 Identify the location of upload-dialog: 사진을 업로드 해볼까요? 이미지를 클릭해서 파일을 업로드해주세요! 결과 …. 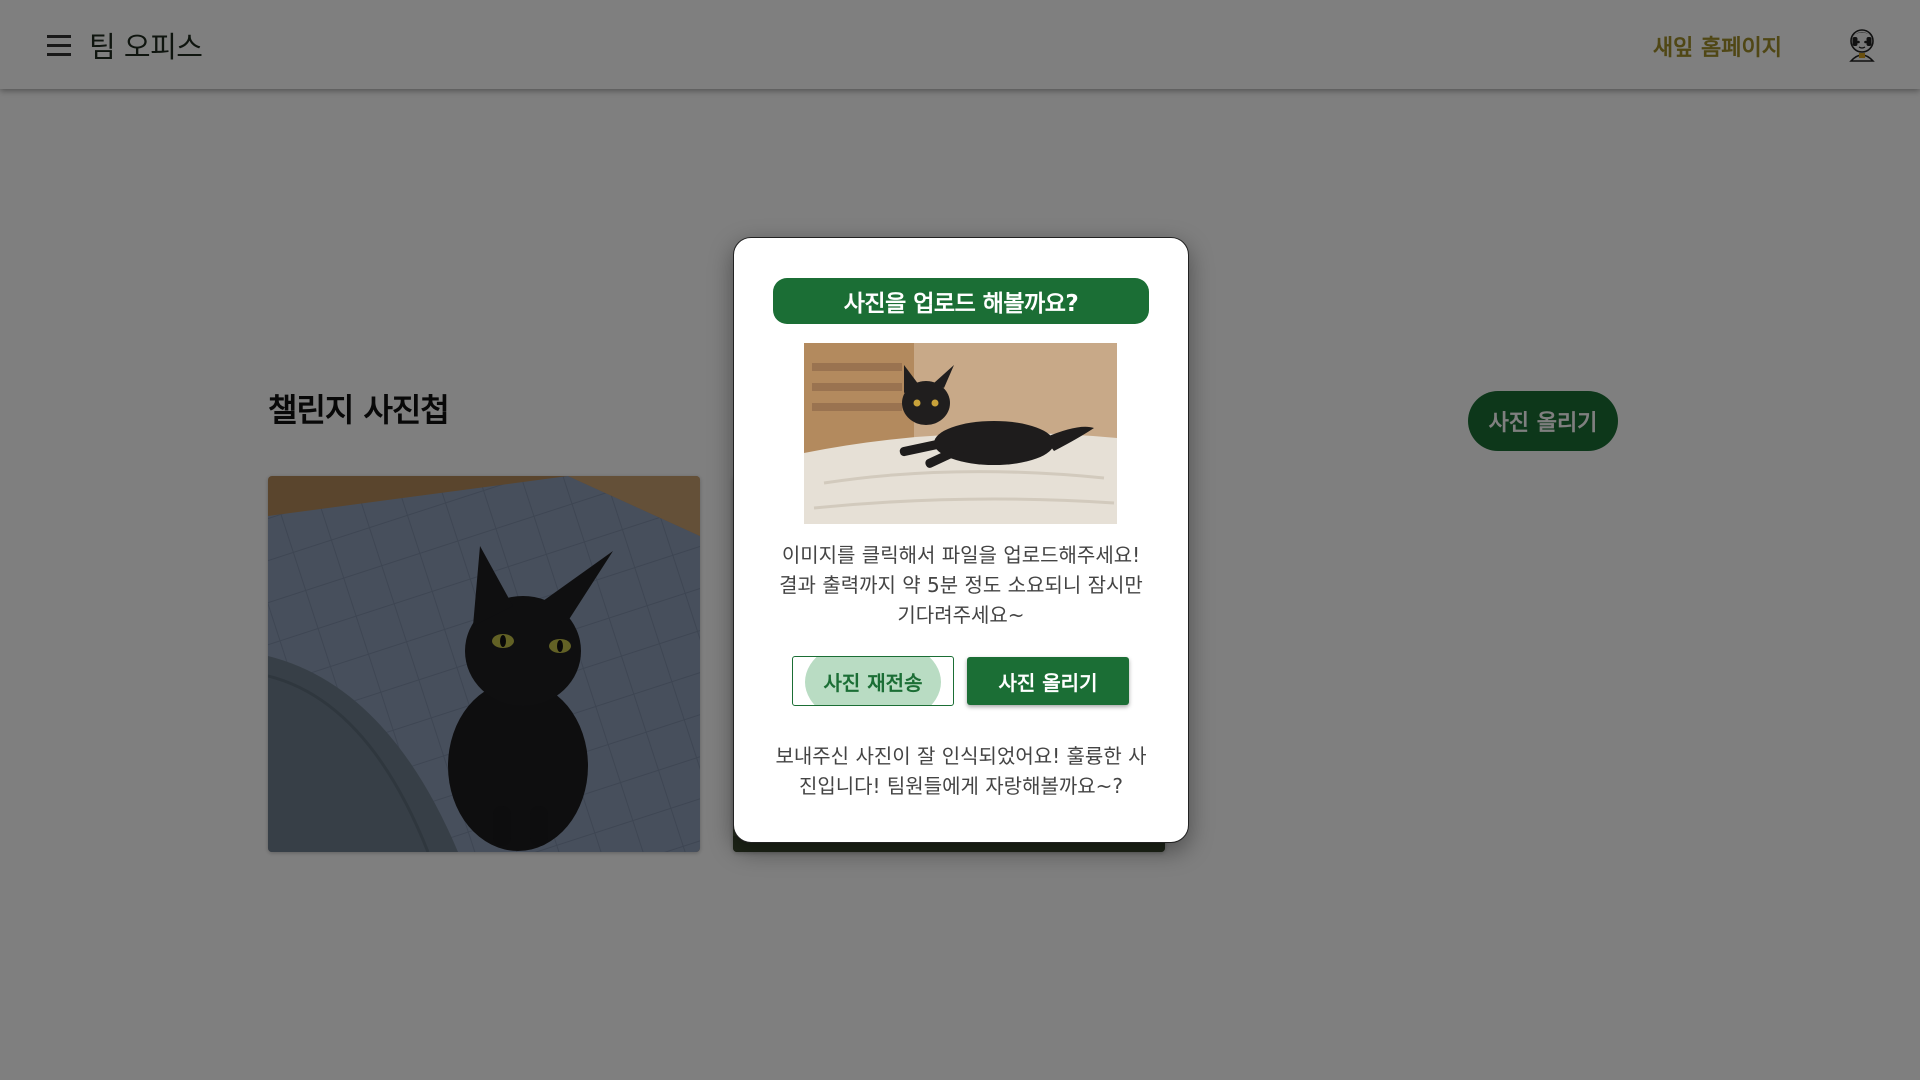
(961, 540).